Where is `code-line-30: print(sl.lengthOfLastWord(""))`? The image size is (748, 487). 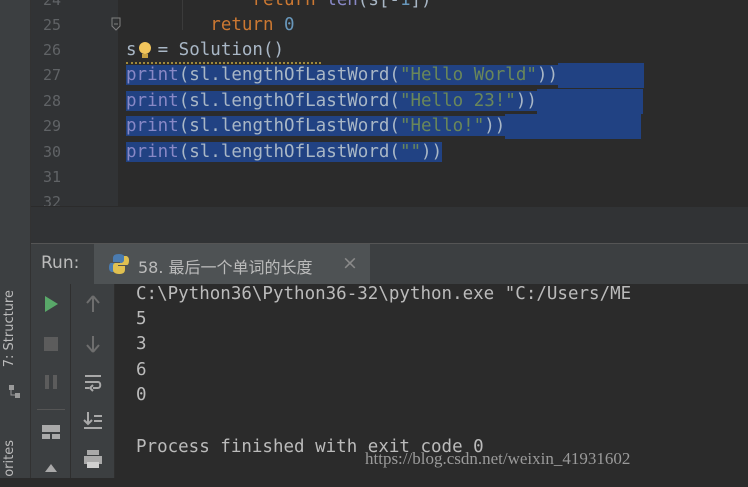
code-line-30: print(sl.lengthOfLastWord("")) is located at coordinates (284, 152).